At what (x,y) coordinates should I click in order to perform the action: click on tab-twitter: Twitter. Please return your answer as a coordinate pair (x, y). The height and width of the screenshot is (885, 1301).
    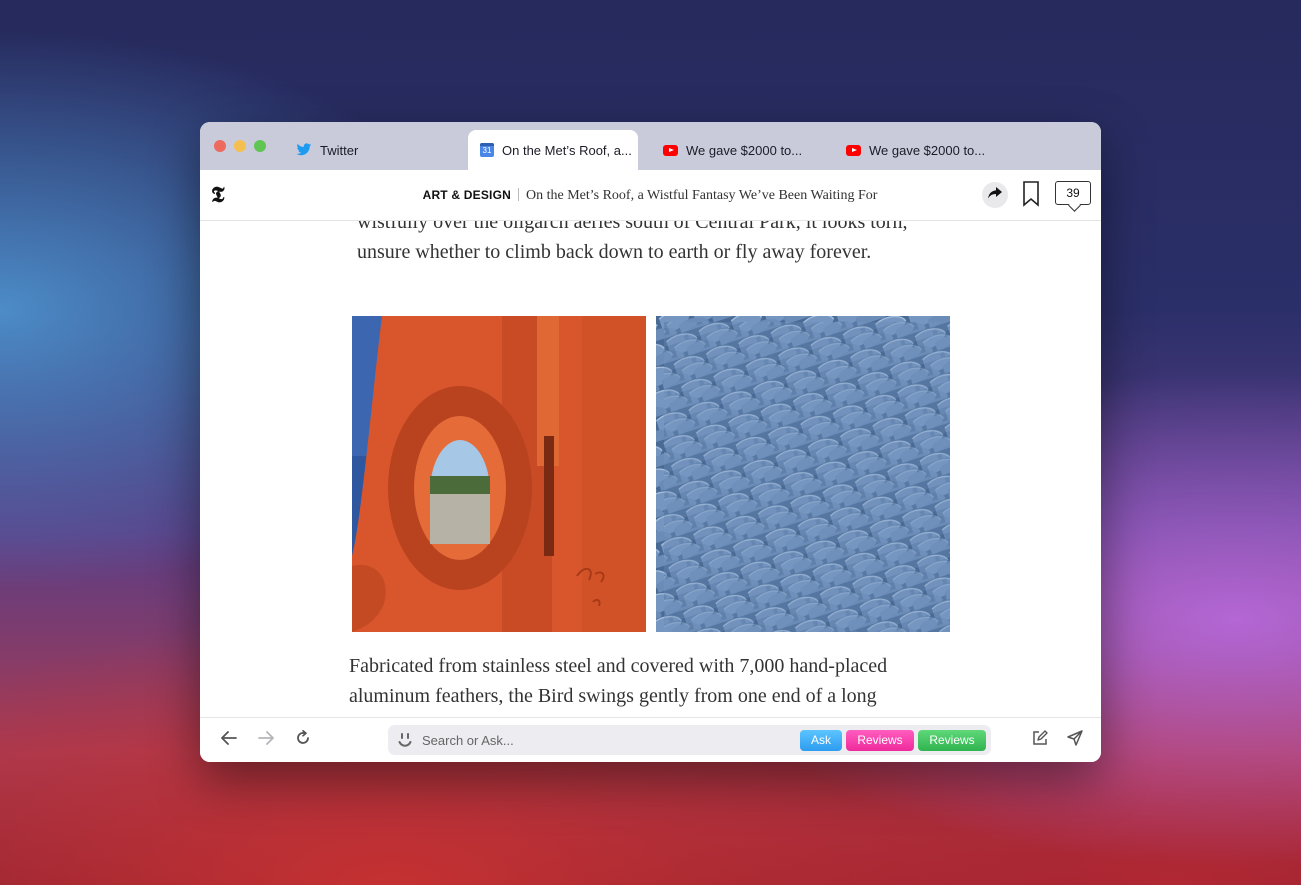
    Looking at the image, I should click on (327, 150).